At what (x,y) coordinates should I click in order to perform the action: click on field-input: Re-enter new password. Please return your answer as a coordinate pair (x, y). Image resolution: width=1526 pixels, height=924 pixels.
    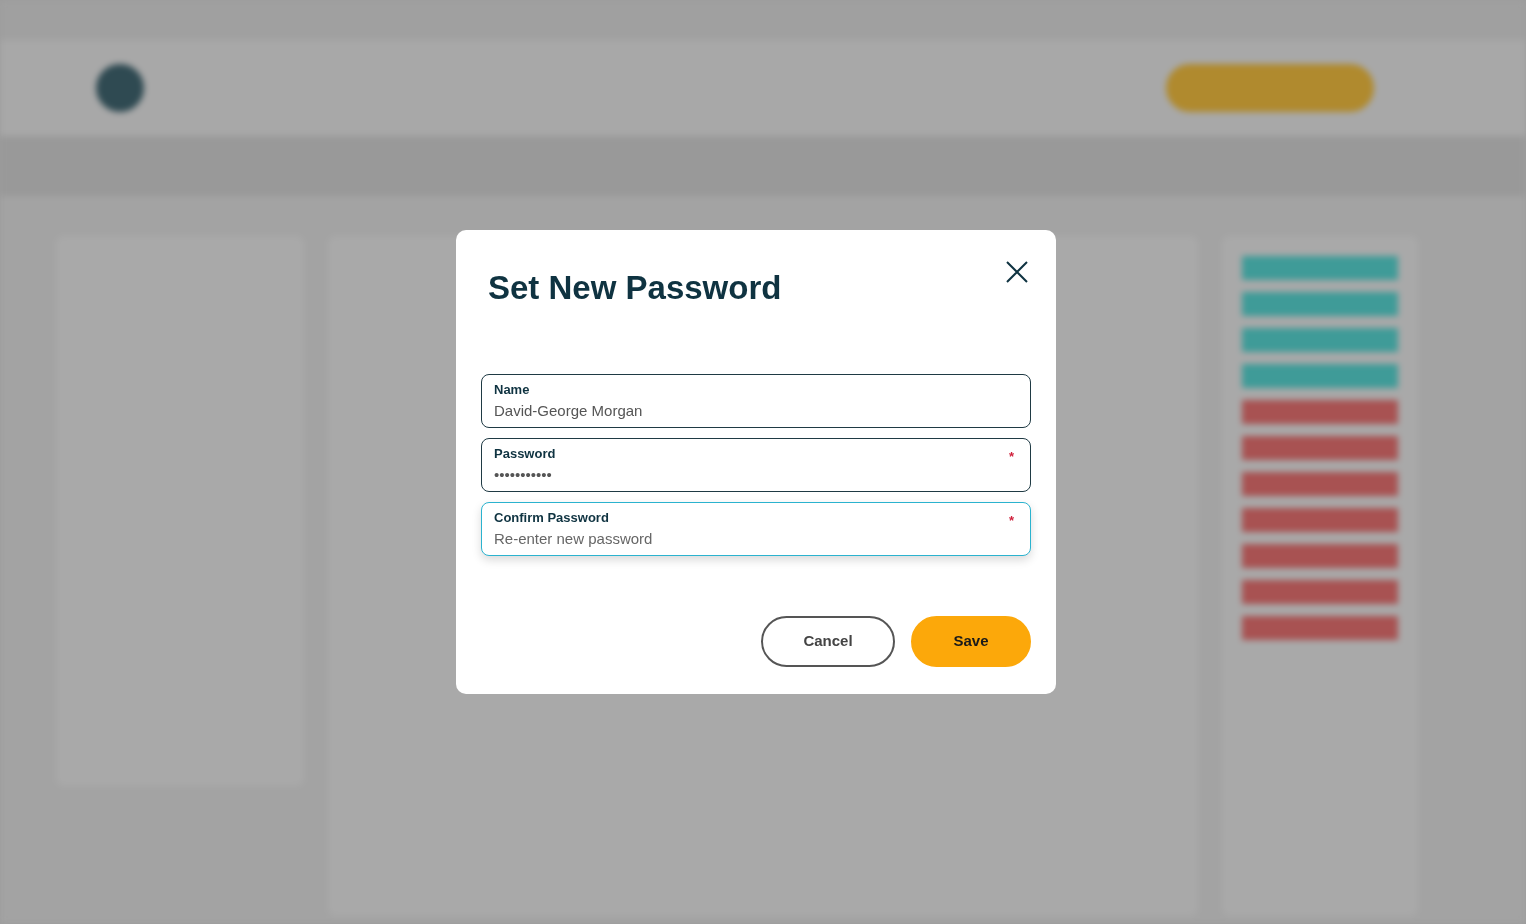
    Looking at the image, I should click on (756, 538).